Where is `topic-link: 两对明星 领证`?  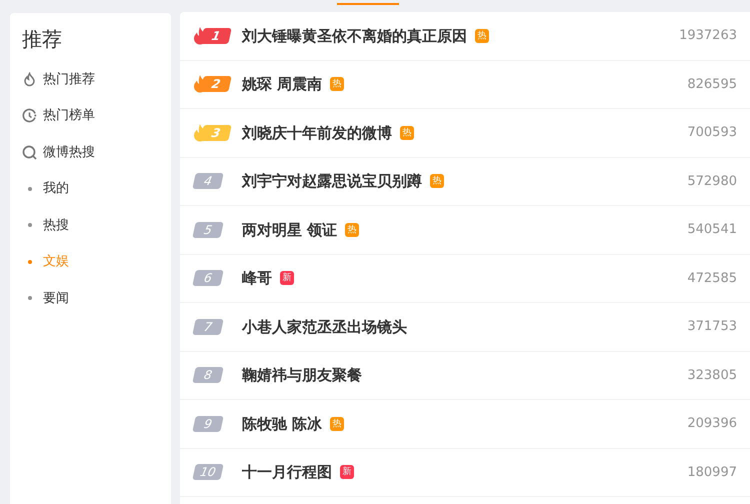 topic-link: 两对明星 领证 is located at coordinates (290, 229).